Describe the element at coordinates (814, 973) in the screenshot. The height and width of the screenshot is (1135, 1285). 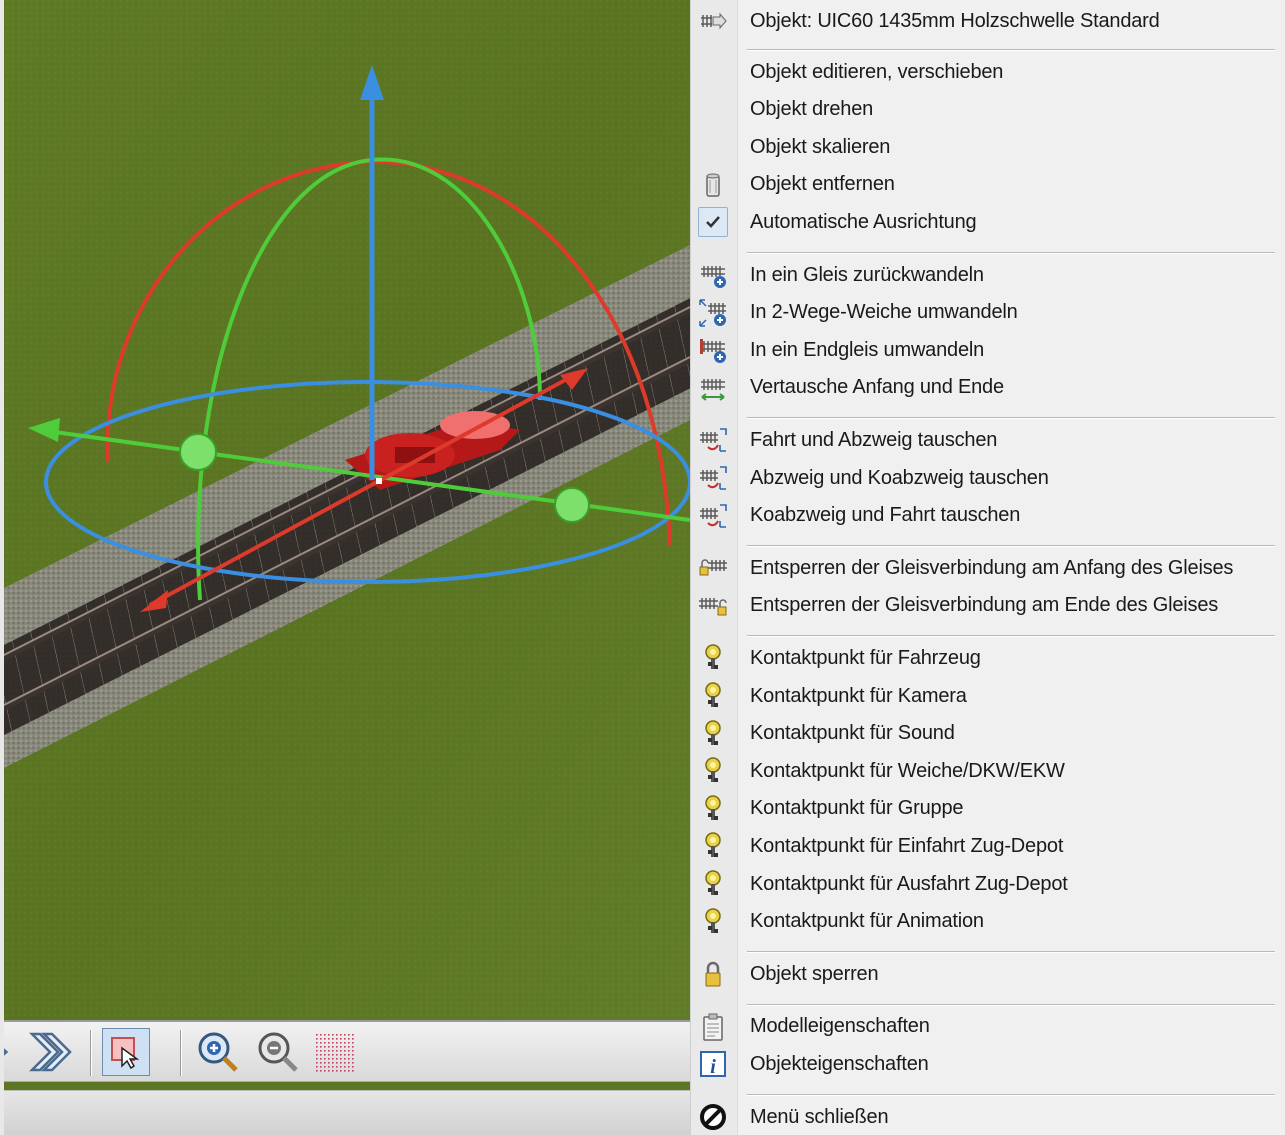
I see `menu-item-label: Objekt sperren` at that location.